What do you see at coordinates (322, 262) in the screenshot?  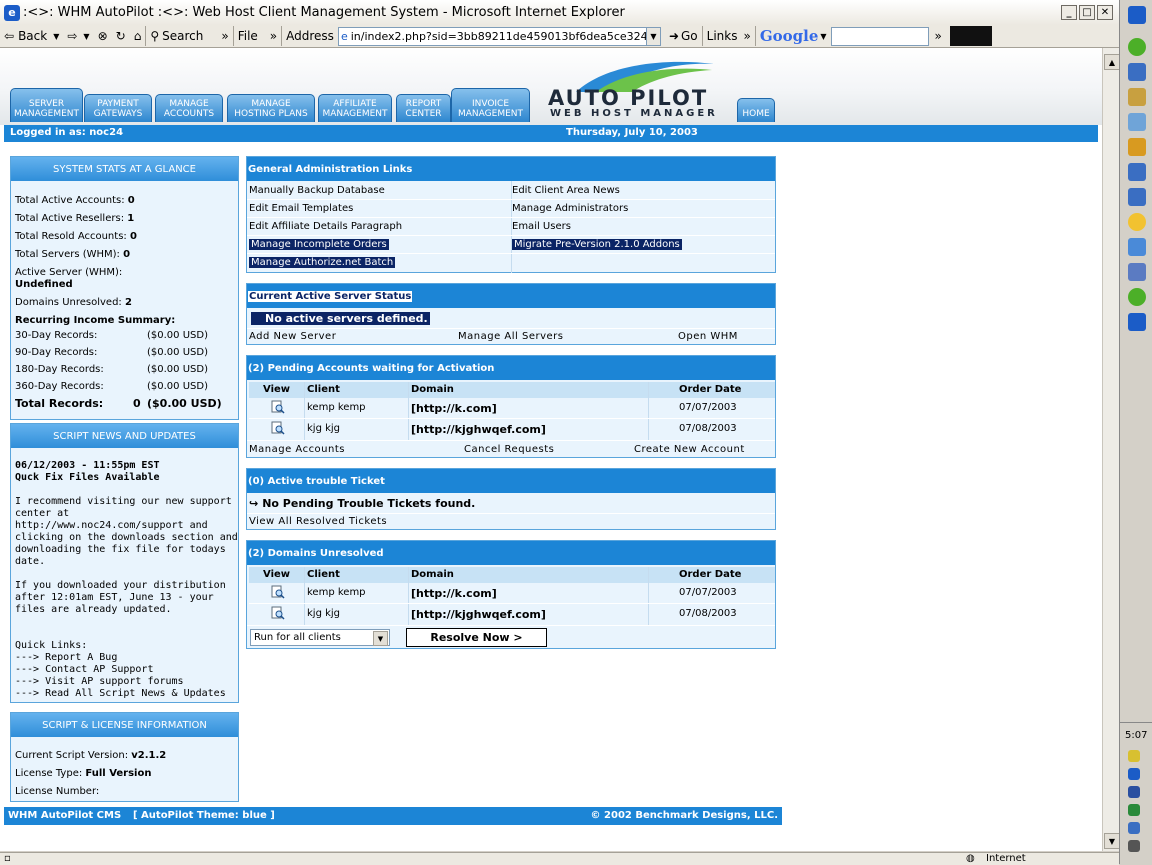 I see `link-manage-authorize-batch: Manage Authorize.net Batch` at bounding box center [322, 262].